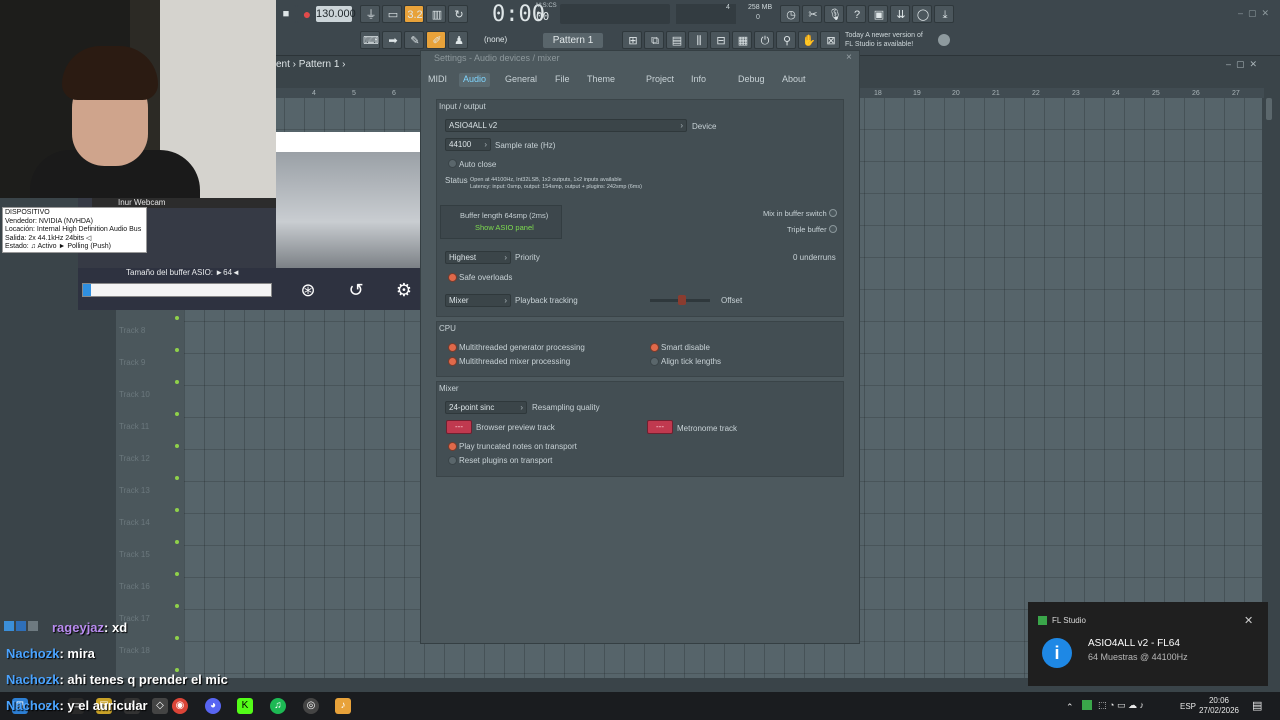  What do you see at coordinates (356, 290) in the screenshot?
I see `asio-reset-button: ↺` at bounding box center [356, 290].